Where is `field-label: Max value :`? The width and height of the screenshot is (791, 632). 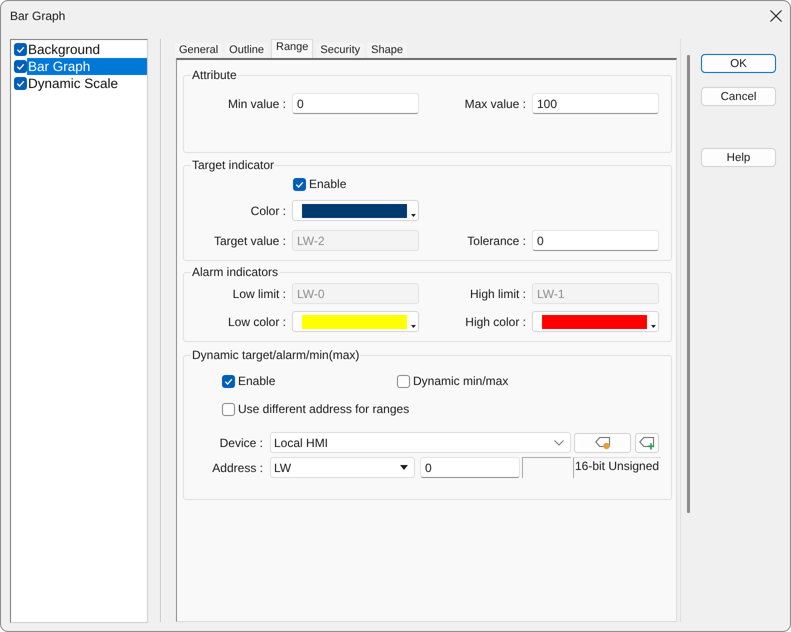
field-label: Max value : is located at coordinates (495, 103).